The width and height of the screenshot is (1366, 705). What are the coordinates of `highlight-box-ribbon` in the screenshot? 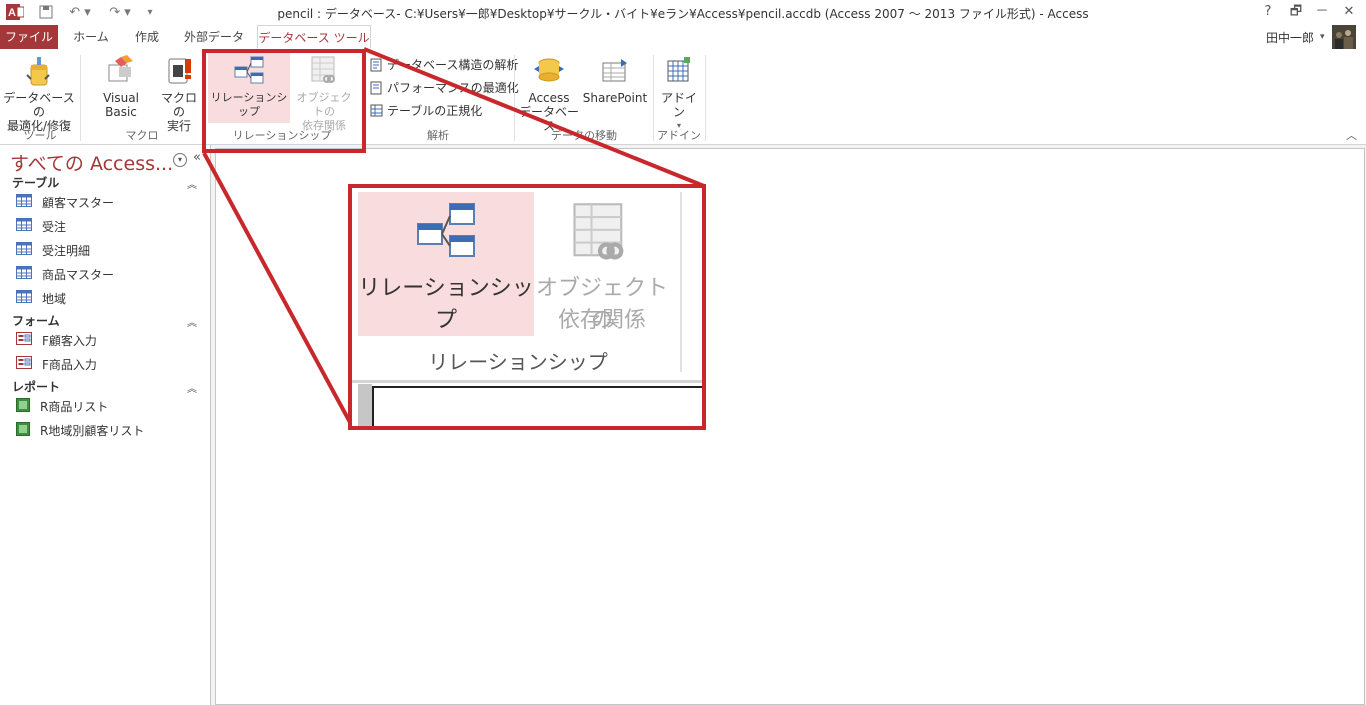 It's located at (284, 101).